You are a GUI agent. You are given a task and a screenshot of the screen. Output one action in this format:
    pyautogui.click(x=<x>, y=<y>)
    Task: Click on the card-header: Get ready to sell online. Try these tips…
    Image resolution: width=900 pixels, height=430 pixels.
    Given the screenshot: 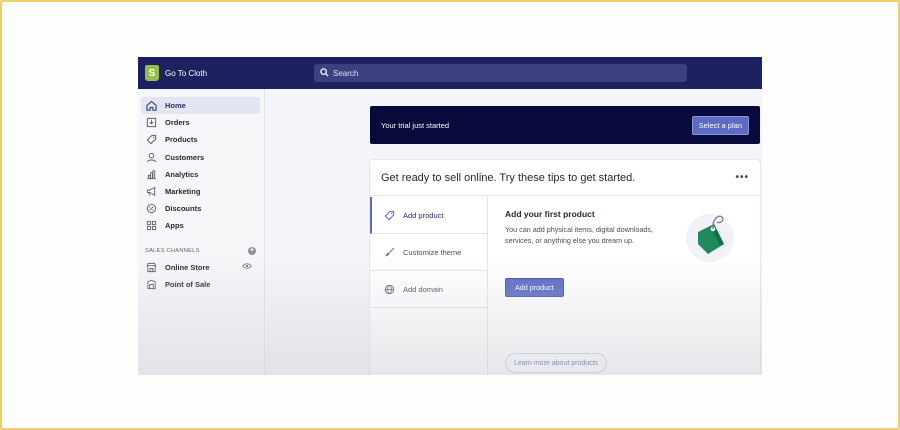 What is the action you would take?
    pyautogui.click(x=565, y=178)
    